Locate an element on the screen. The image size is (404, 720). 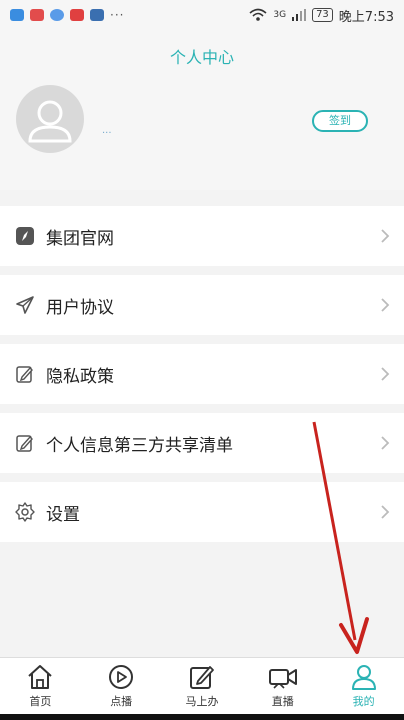
menu-item-label: 隐私政策 is located at coordinates (80, 376).